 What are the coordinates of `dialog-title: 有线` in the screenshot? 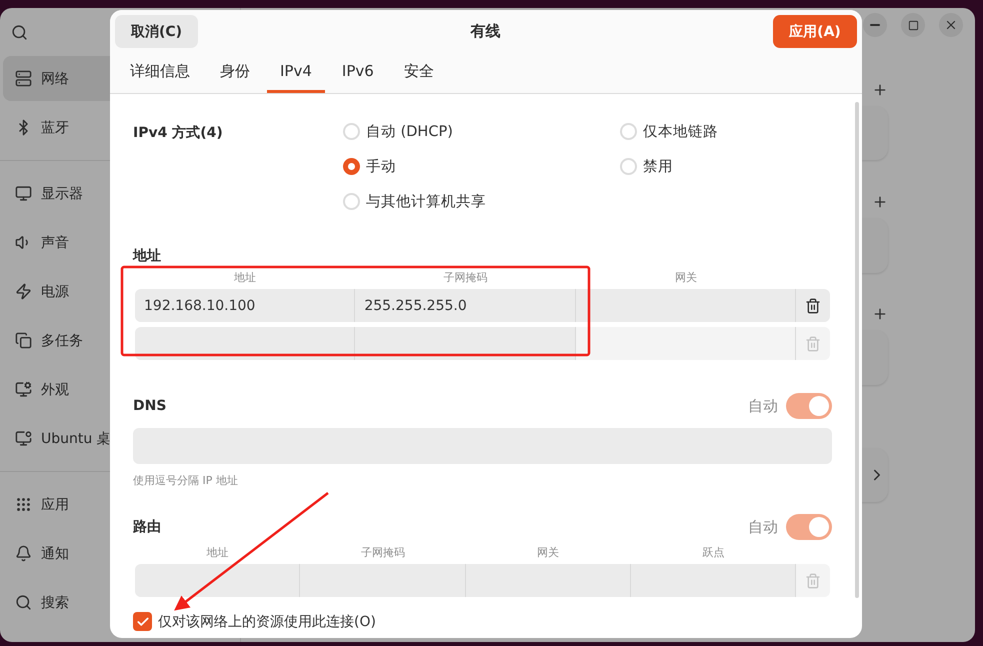 It's located at (485, 31).